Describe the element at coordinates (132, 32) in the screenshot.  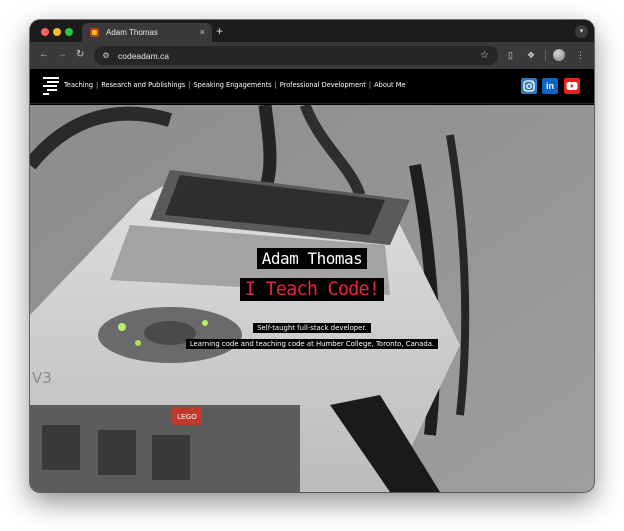
I see `tab-title: Adam Thomas` at that location.